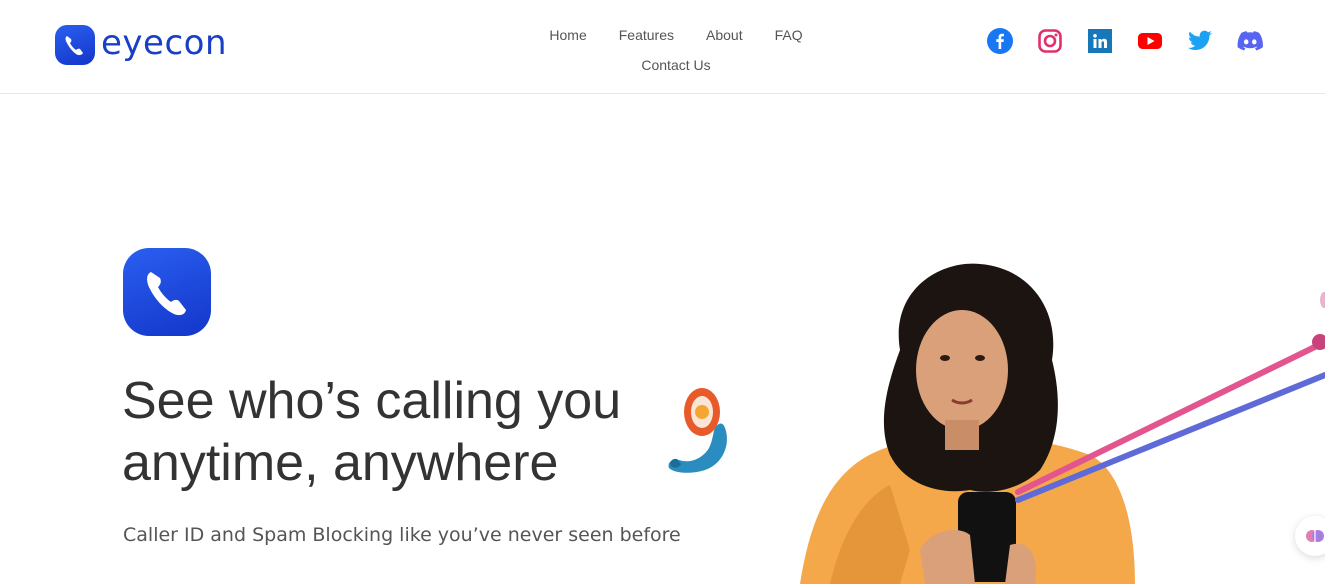  Describe the element at coordinates (1125, 41) in the screenshot. I see `social-links` at that location.